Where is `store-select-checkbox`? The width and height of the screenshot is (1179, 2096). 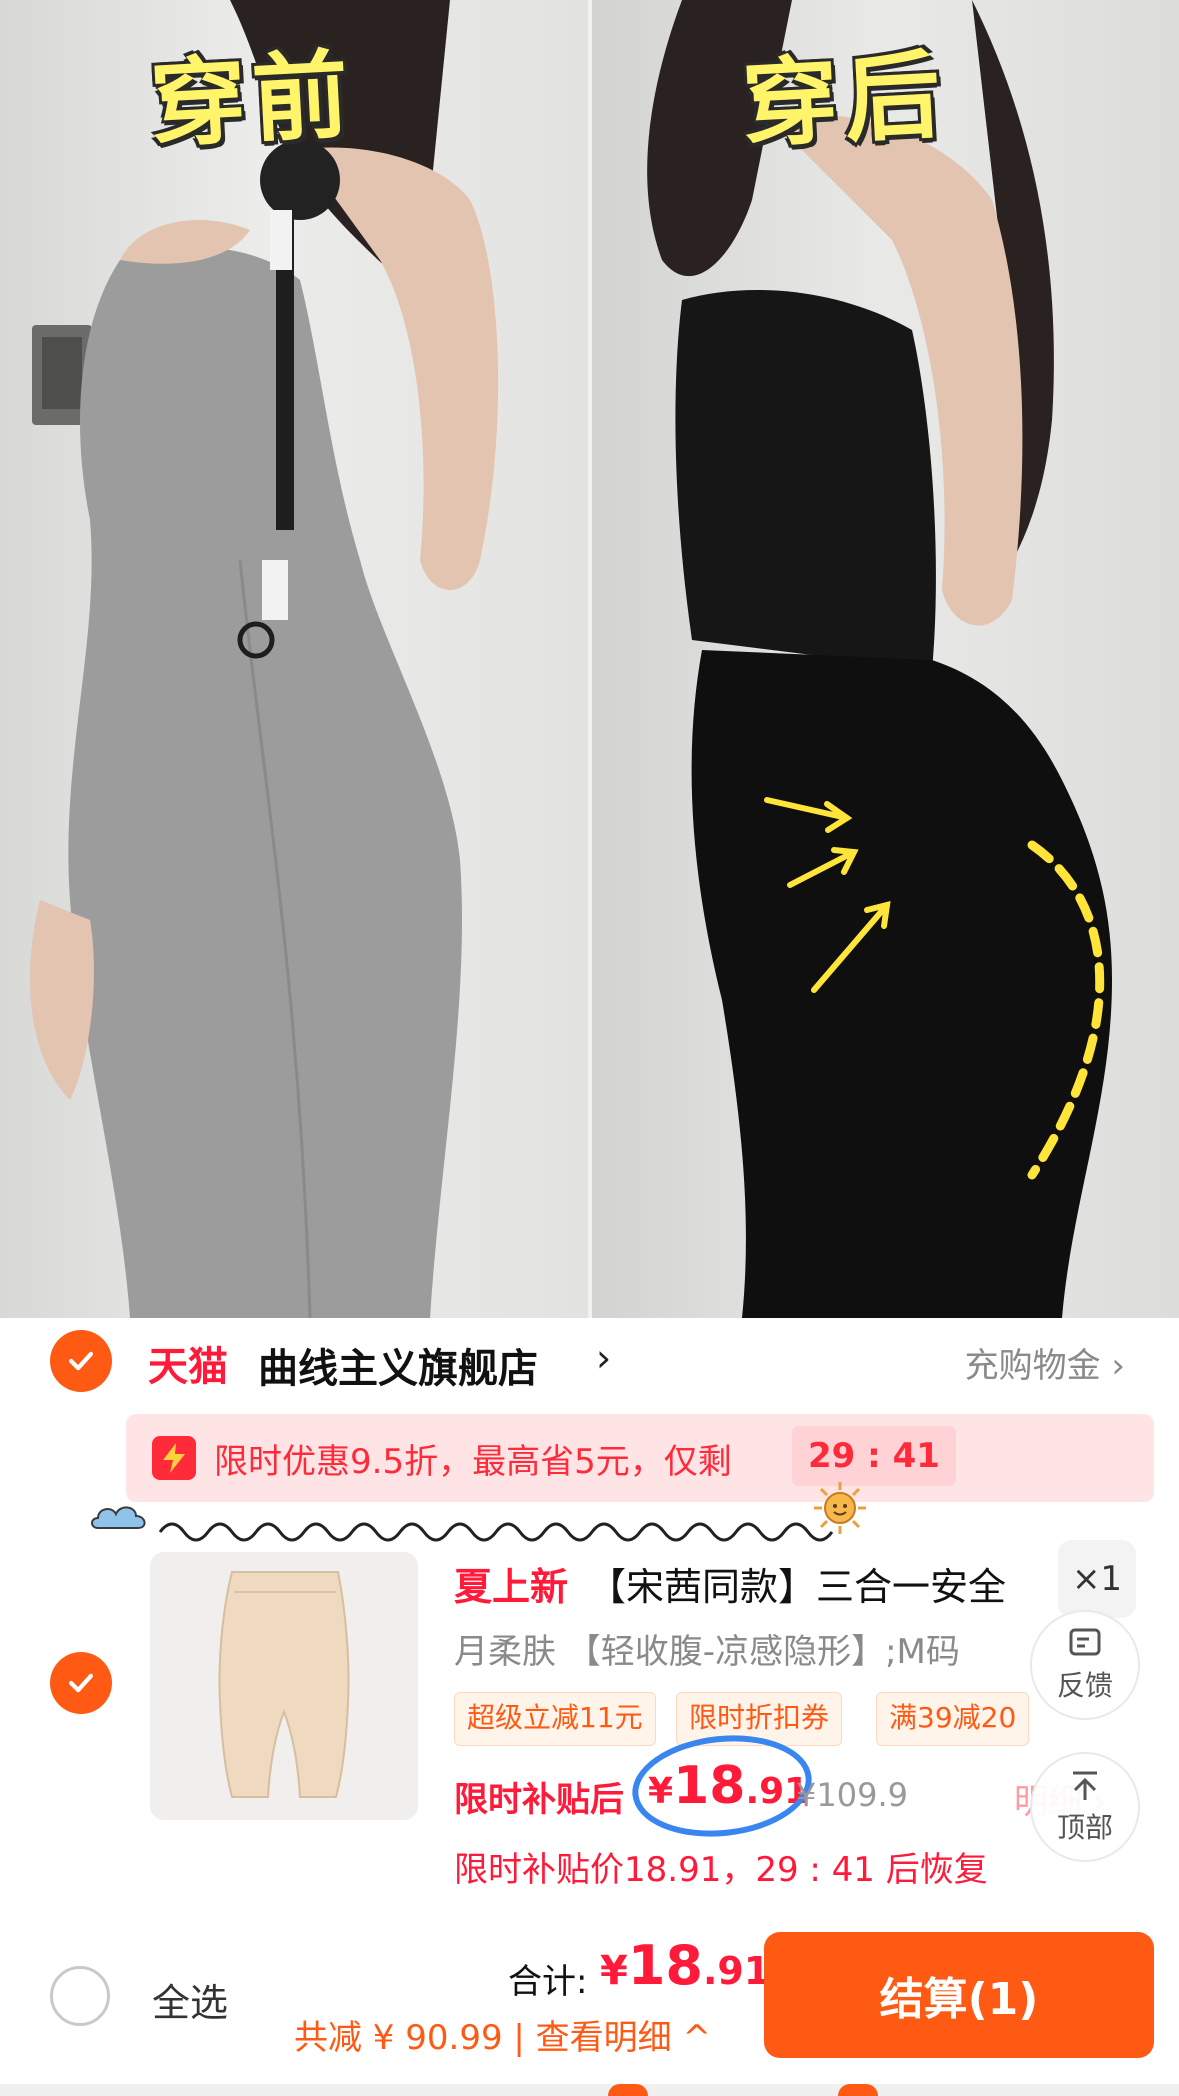 store-select-checkbox is located at coordinates (81, 1361).